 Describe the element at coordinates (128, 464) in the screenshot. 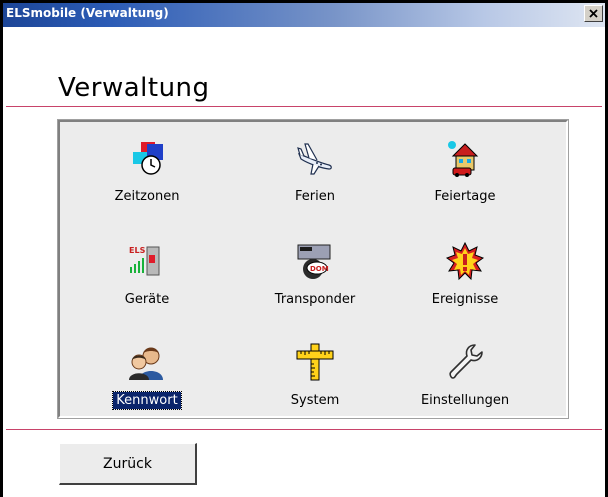

I see `back-button: Zurück` at that location.